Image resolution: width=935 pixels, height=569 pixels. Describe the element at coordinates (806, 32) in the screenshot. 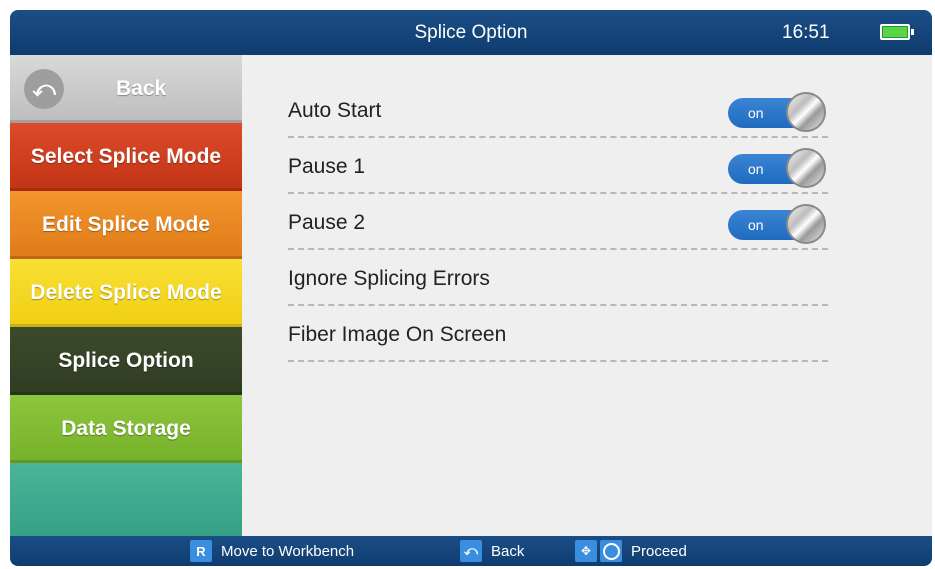

I see `clock: 16:51` at that location.